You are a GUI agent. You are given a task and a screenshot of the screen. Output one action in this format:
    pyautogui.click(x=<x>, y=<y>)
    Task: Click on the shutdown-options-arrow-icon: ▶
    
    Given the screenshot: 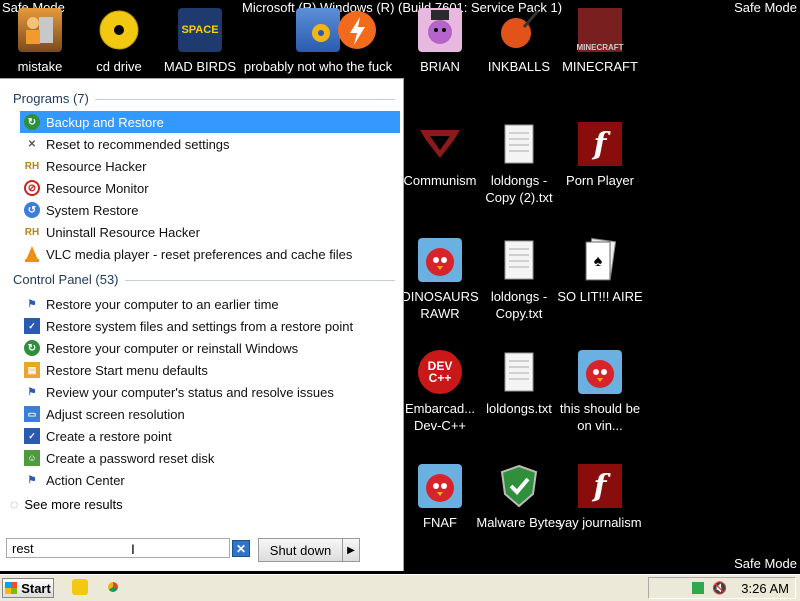 What is the action you would take?
    pyautogui.click(x=351, y=550)
    